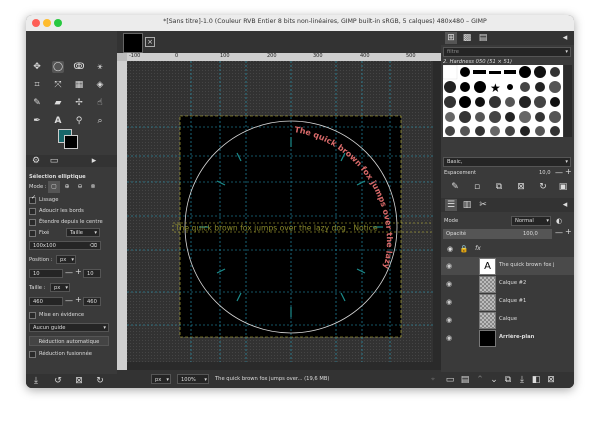 This screenshot has width=600, height=422. I want to click on bucket-fill-tool-icon: ◈, so click(100, 85).